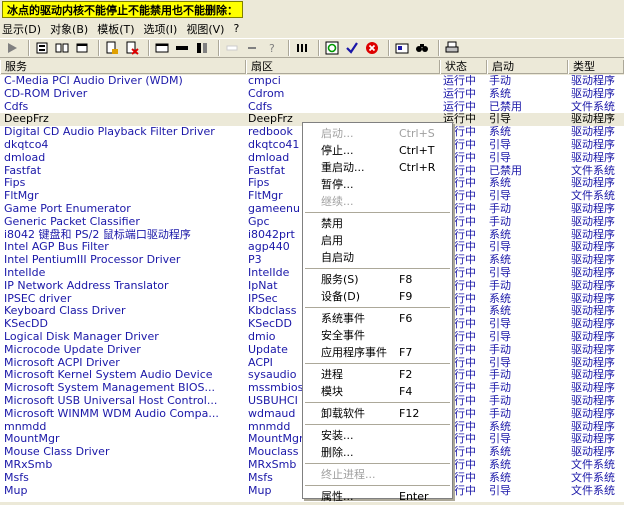  Describe the element at coordinates (341, 296) in the screenshot. I see `menu-item-label: 设备(D)` at that location.